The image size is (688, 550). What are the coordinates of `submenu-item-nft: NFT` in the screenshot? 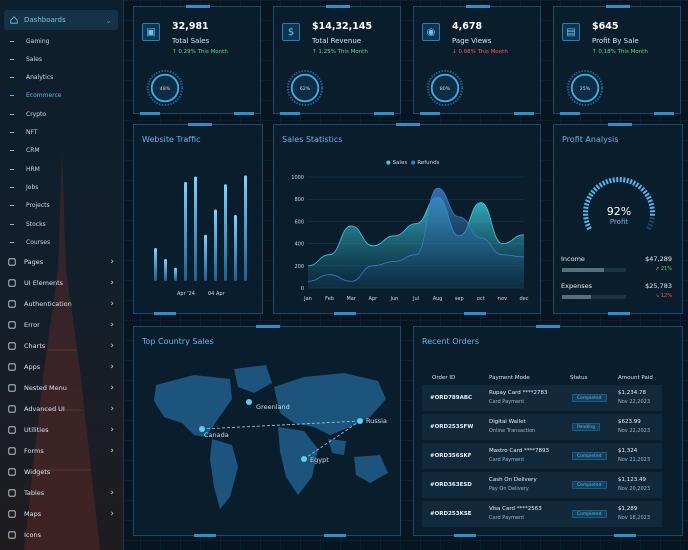 It's located at (24, 133).